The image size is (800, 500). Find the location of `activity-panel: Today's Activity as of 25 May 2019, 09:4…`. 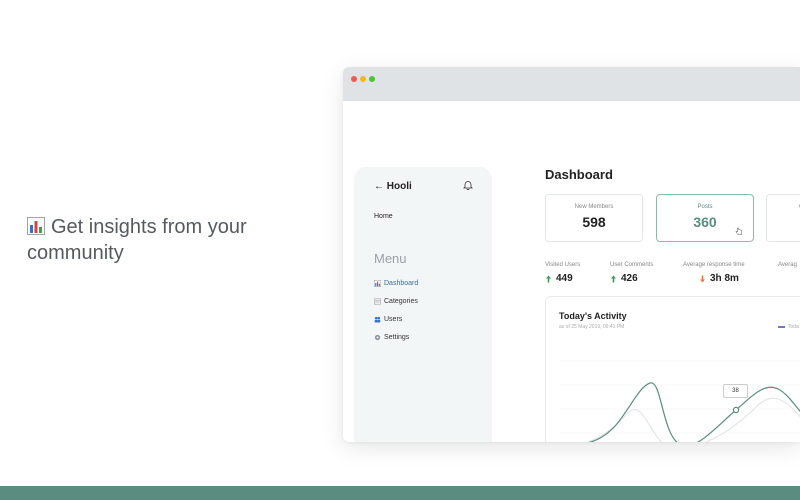

activity-panel: Today's Activity as of 25 May 2019, 09:4… is located at coordinates (672, 369).